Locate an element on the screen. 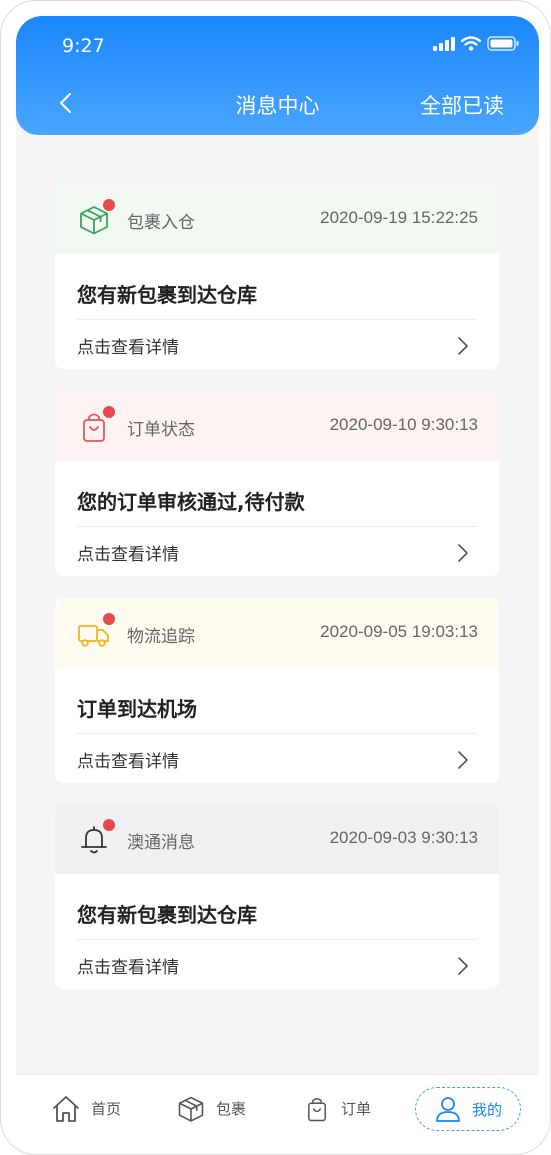 The width and height of the screenshot is (551, 1155). tab-label: 我的 is located at coordinates (487, 1109).